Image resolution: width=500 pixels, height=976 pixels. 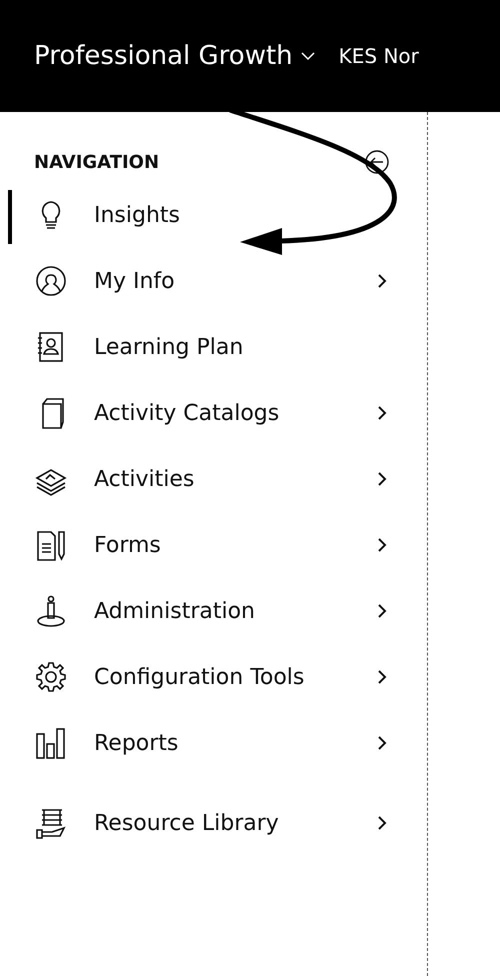 What do you see at coordinates (51, 281) in the screenshot?
I see `person-icon` at bounding box center [51, 281].